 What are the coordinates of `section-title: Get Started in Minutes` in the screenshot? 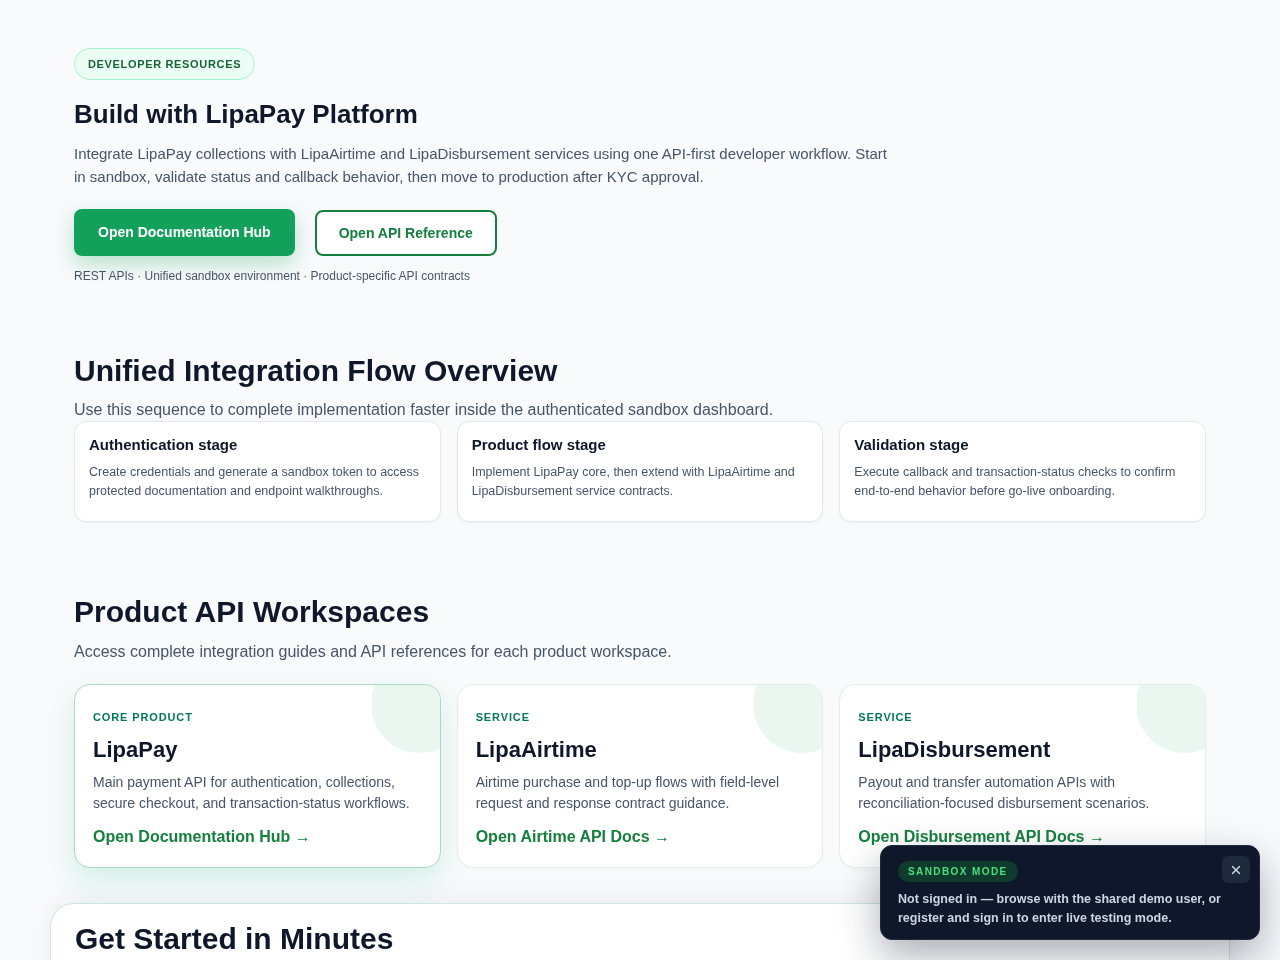 It's located at (234, 939).